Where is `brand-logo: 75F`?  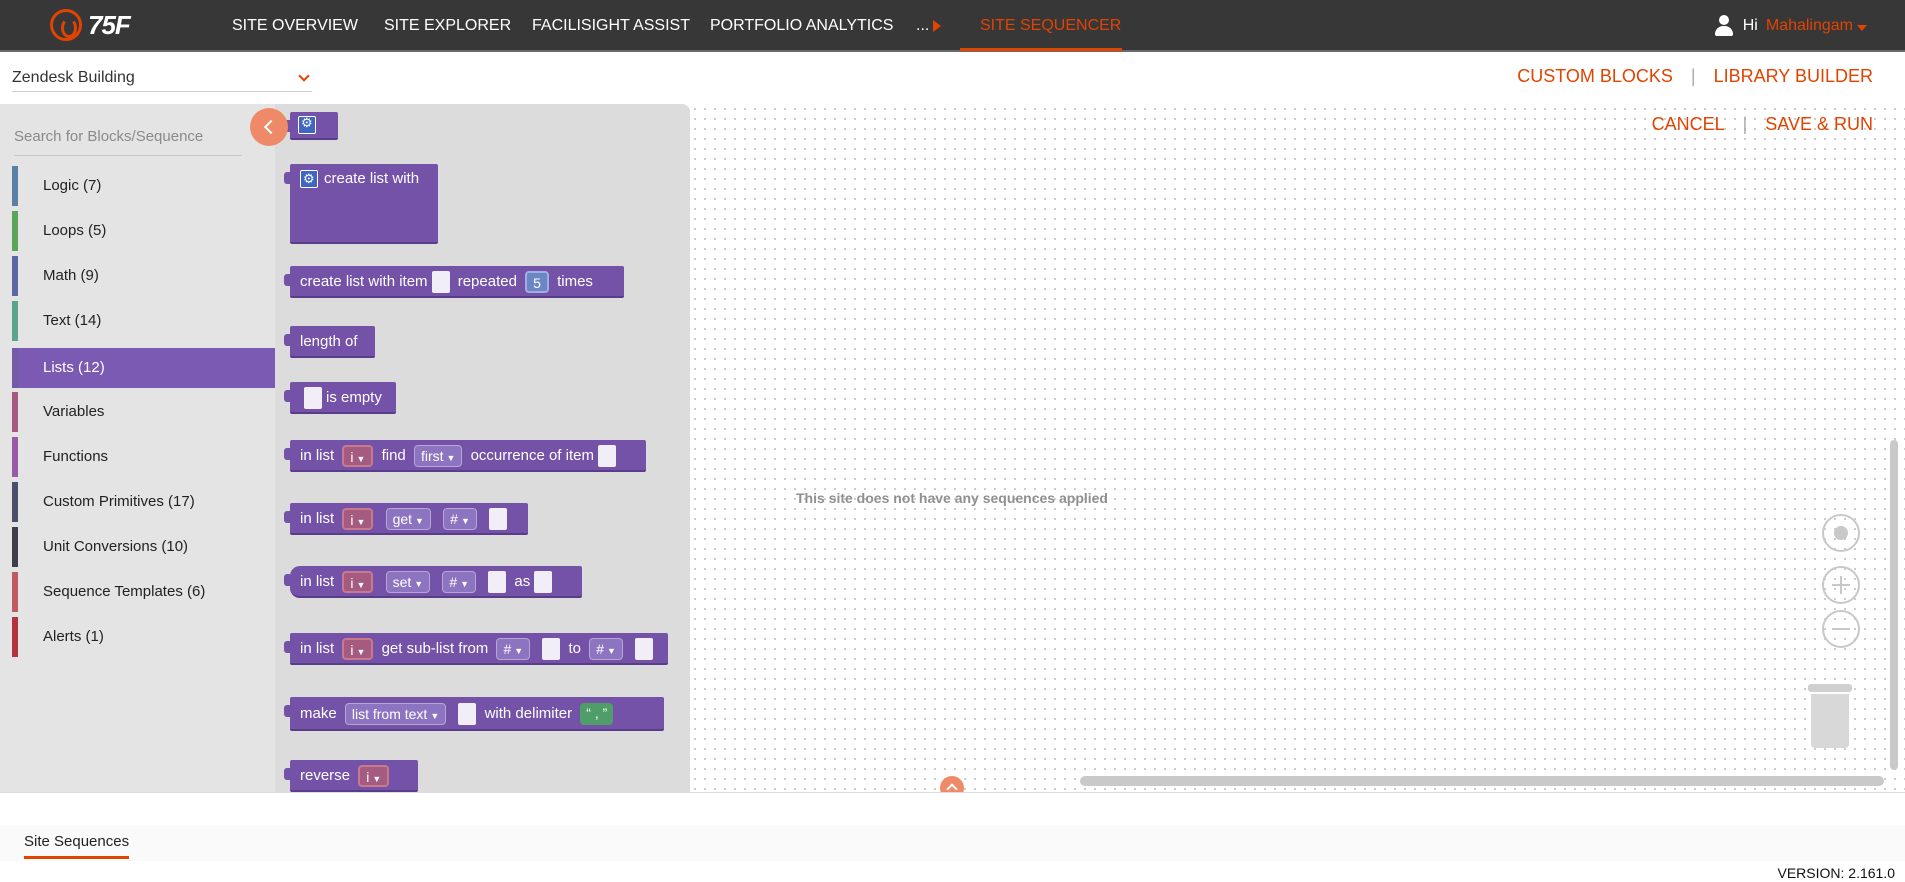 brand-logo: 75F is located at coordinates (90, 25).